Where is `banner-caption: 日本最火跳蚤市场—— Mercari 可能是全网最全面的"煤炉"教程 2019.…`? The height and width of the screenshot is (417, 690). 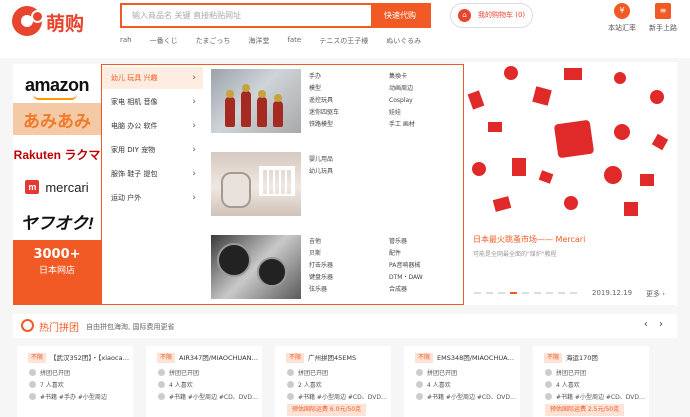 banner-caption: 日本最火跳蚤市场—— Mercari 可能是全网最全面的"煤炉"教程 2019.… is located at coordinates (570, 264).